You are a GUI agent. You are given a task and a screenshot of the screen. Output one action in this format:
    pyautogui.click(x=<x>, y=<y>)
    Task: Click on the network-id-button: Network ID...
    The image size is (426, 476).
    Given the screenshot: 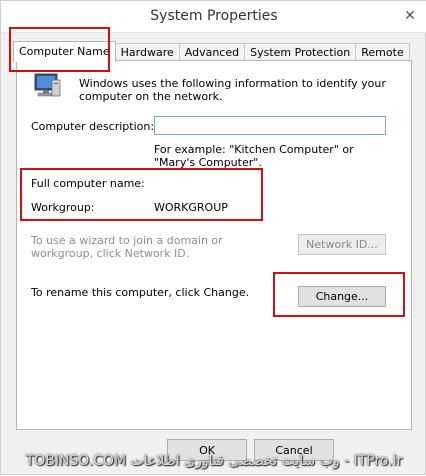 What is the action you would take?
    pyautogui.click(x=342, y=244)
    